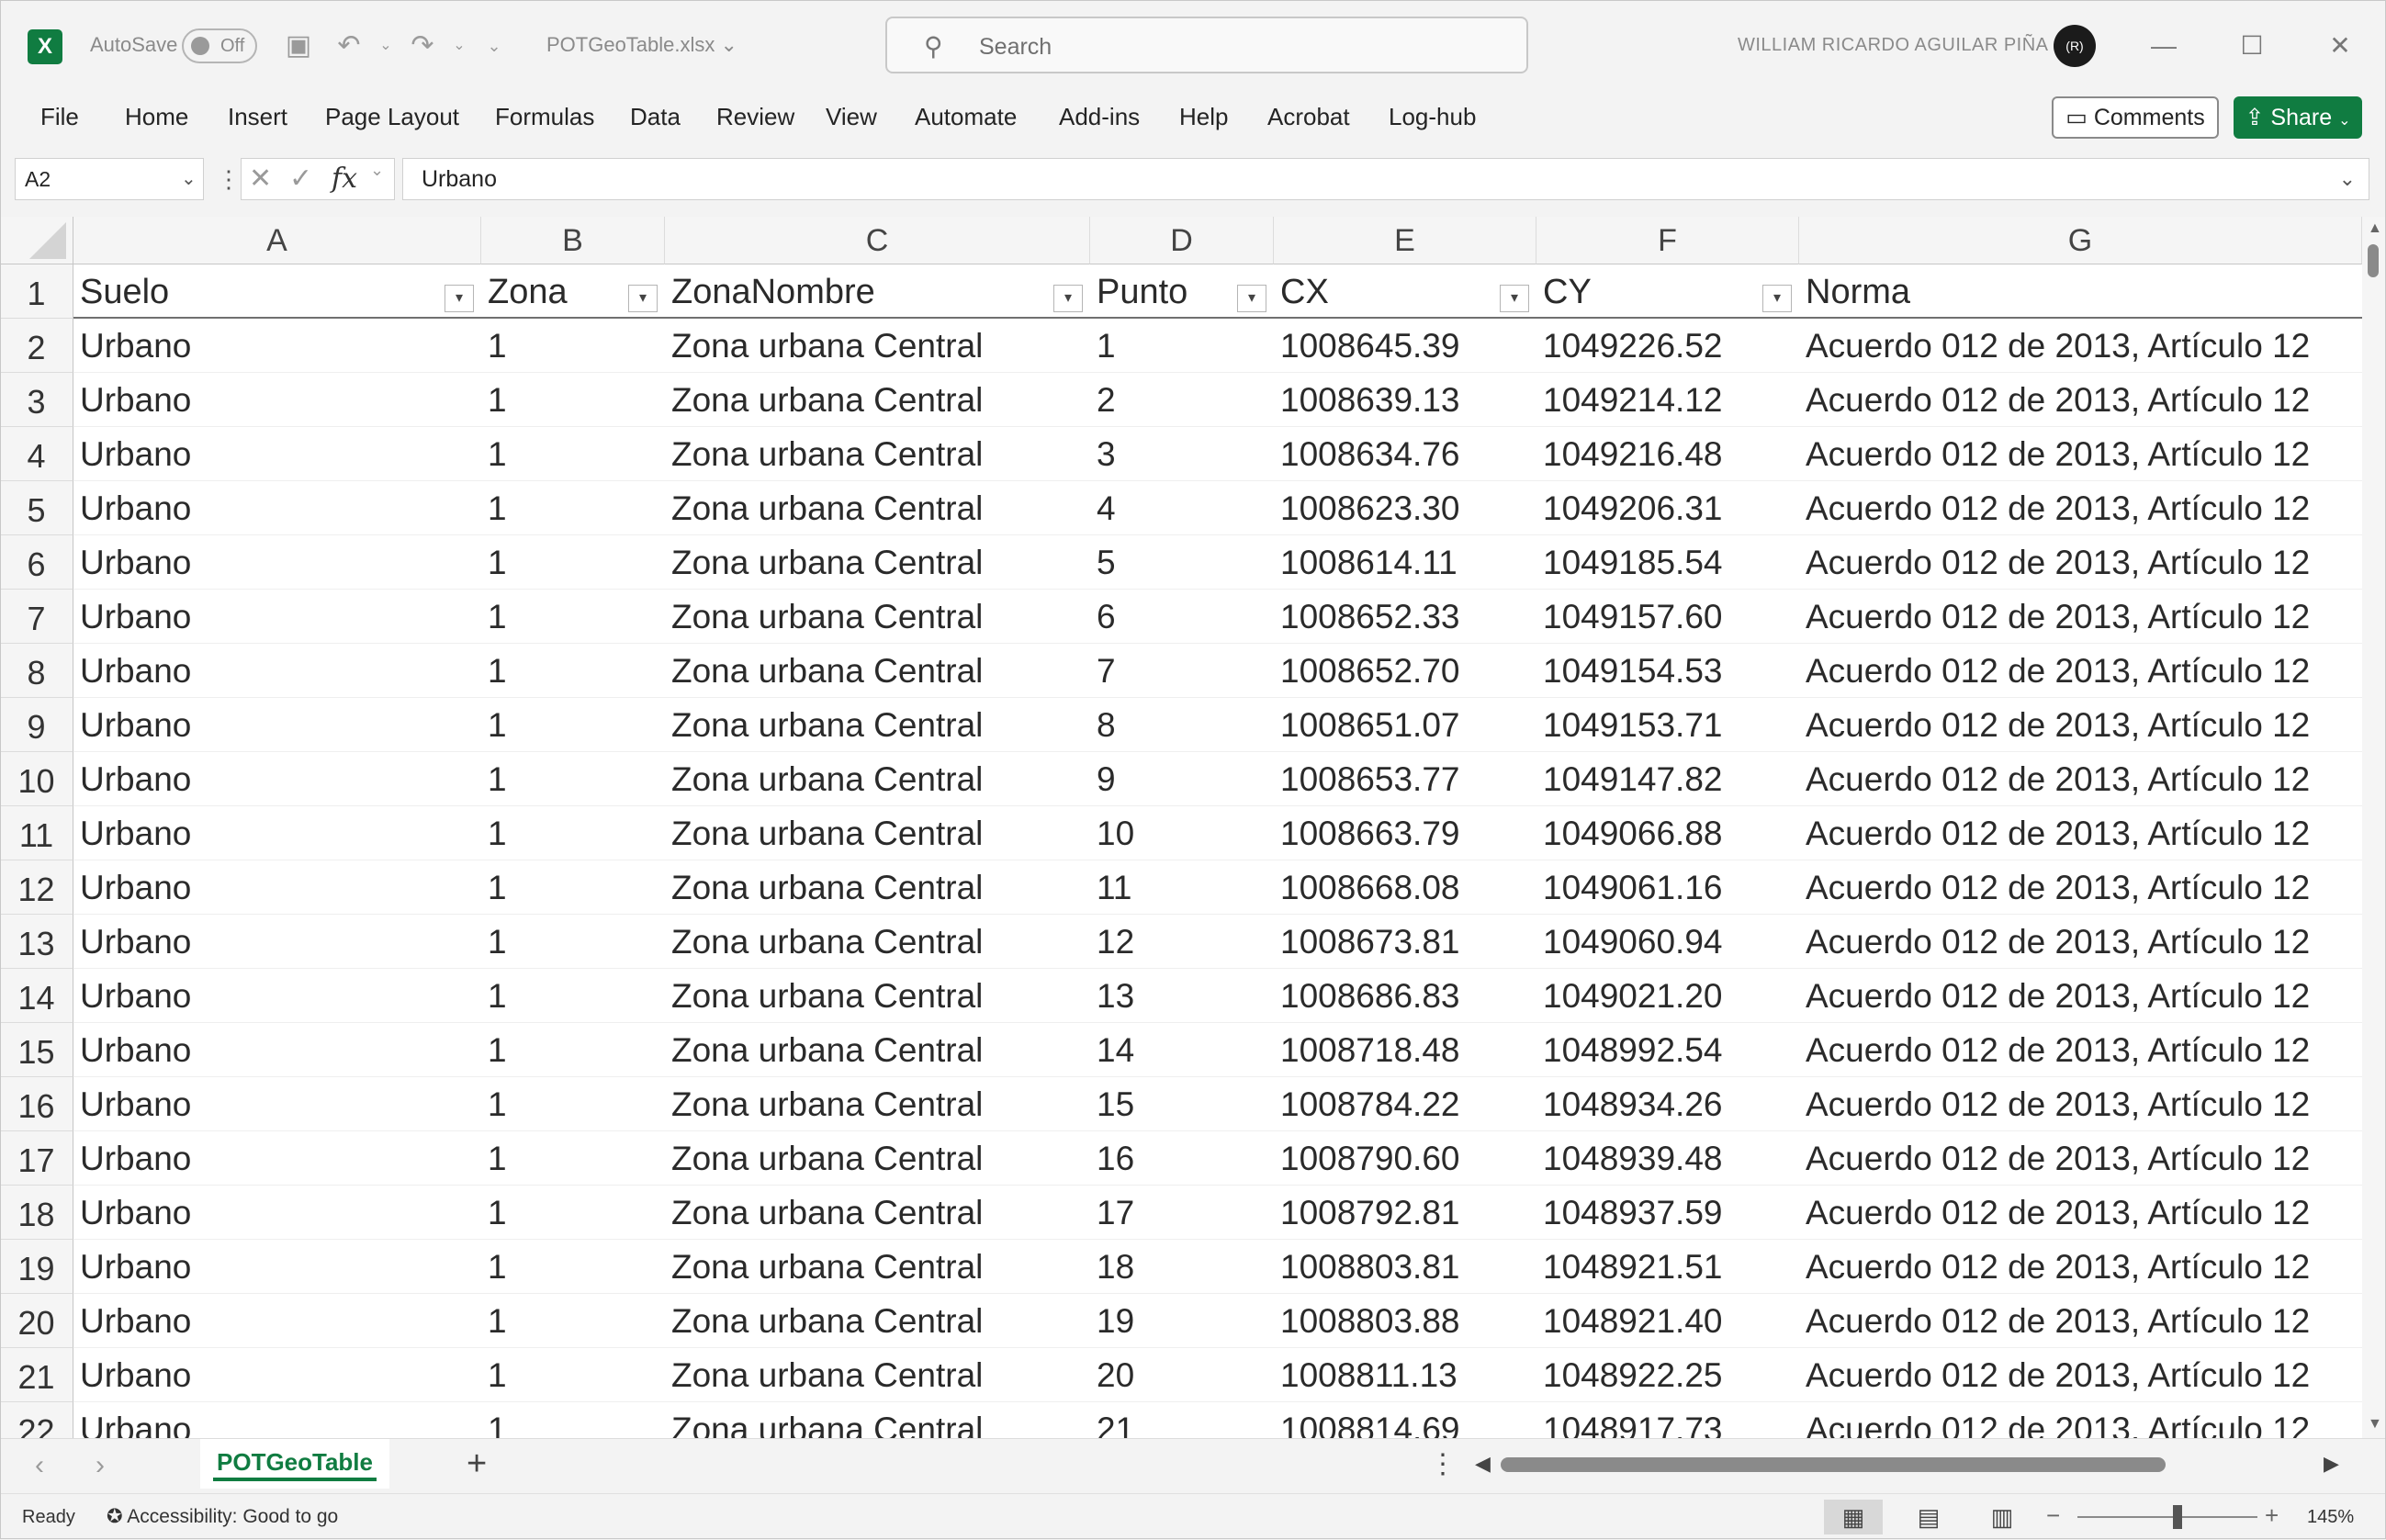  Describe the element at coordinates (298, 46) in the screenshot. I see `save-icon: ▣` at that location.